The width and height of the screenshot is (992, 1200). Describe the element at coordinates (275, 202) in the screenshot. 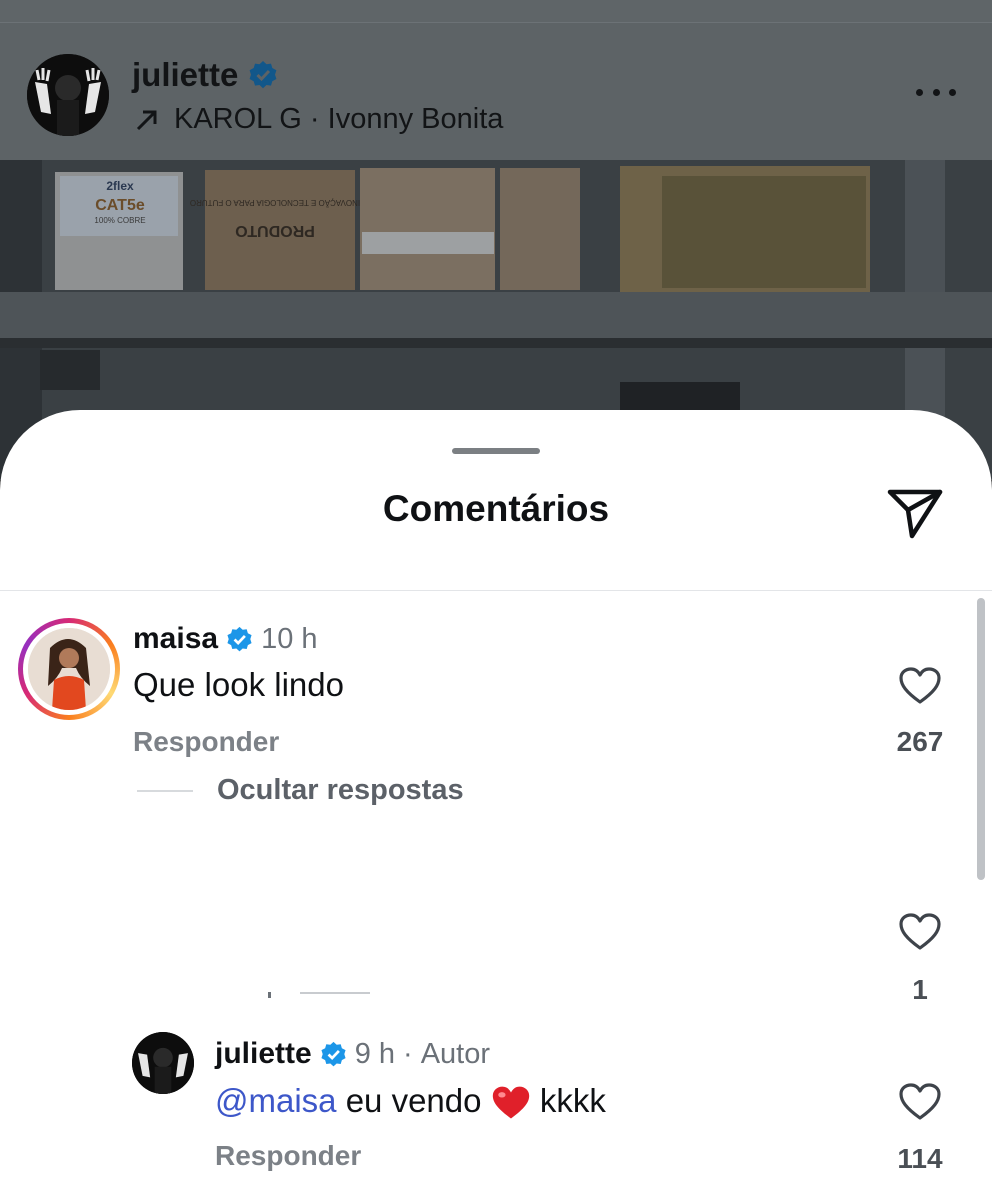

I see `photo-box-inovacao: INOVAÇÃO E TECNOLOGIA PARA O FUTURO` at that location.